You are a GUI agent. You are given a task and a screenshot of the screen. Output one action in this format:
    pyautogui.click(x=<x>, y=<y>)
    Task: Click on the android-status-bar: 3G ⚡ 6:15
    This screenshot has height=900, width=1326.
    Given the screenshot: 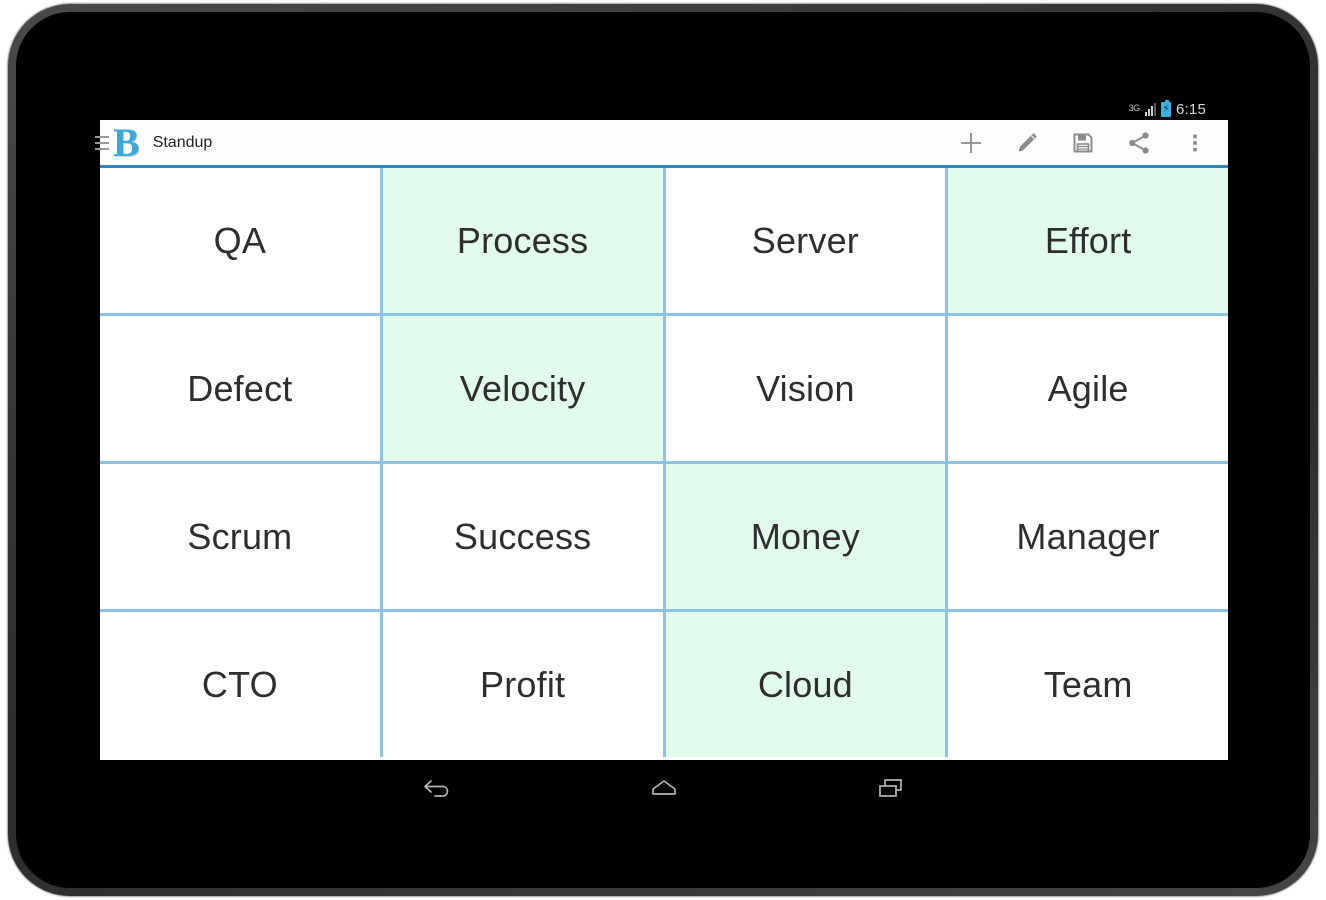 What is the action you would take?
    pyautogui.click(x=664, y=109)
    